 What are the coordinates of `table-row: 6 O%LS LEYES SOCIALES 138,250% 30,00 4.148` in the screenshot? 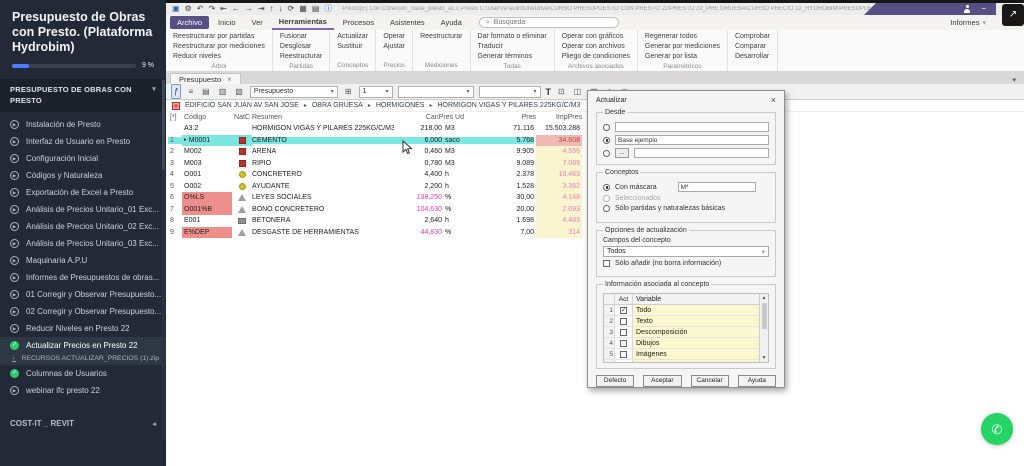 It's located at (376, 198).